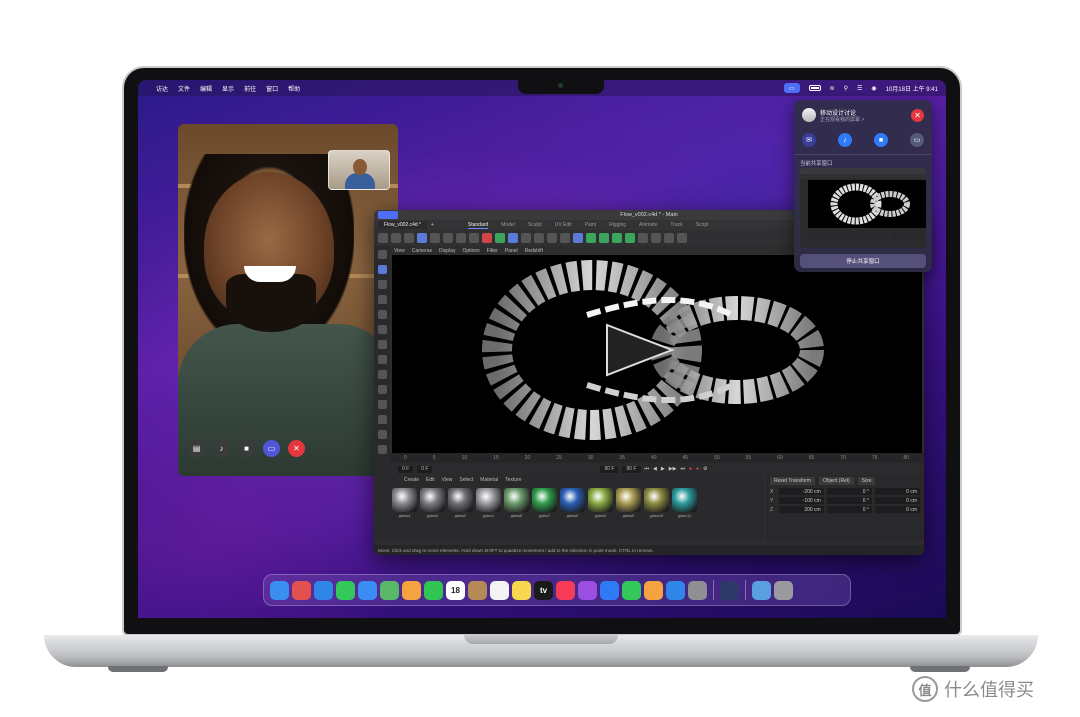  I want to click on add-tab-icon: +, so click(432, 225).